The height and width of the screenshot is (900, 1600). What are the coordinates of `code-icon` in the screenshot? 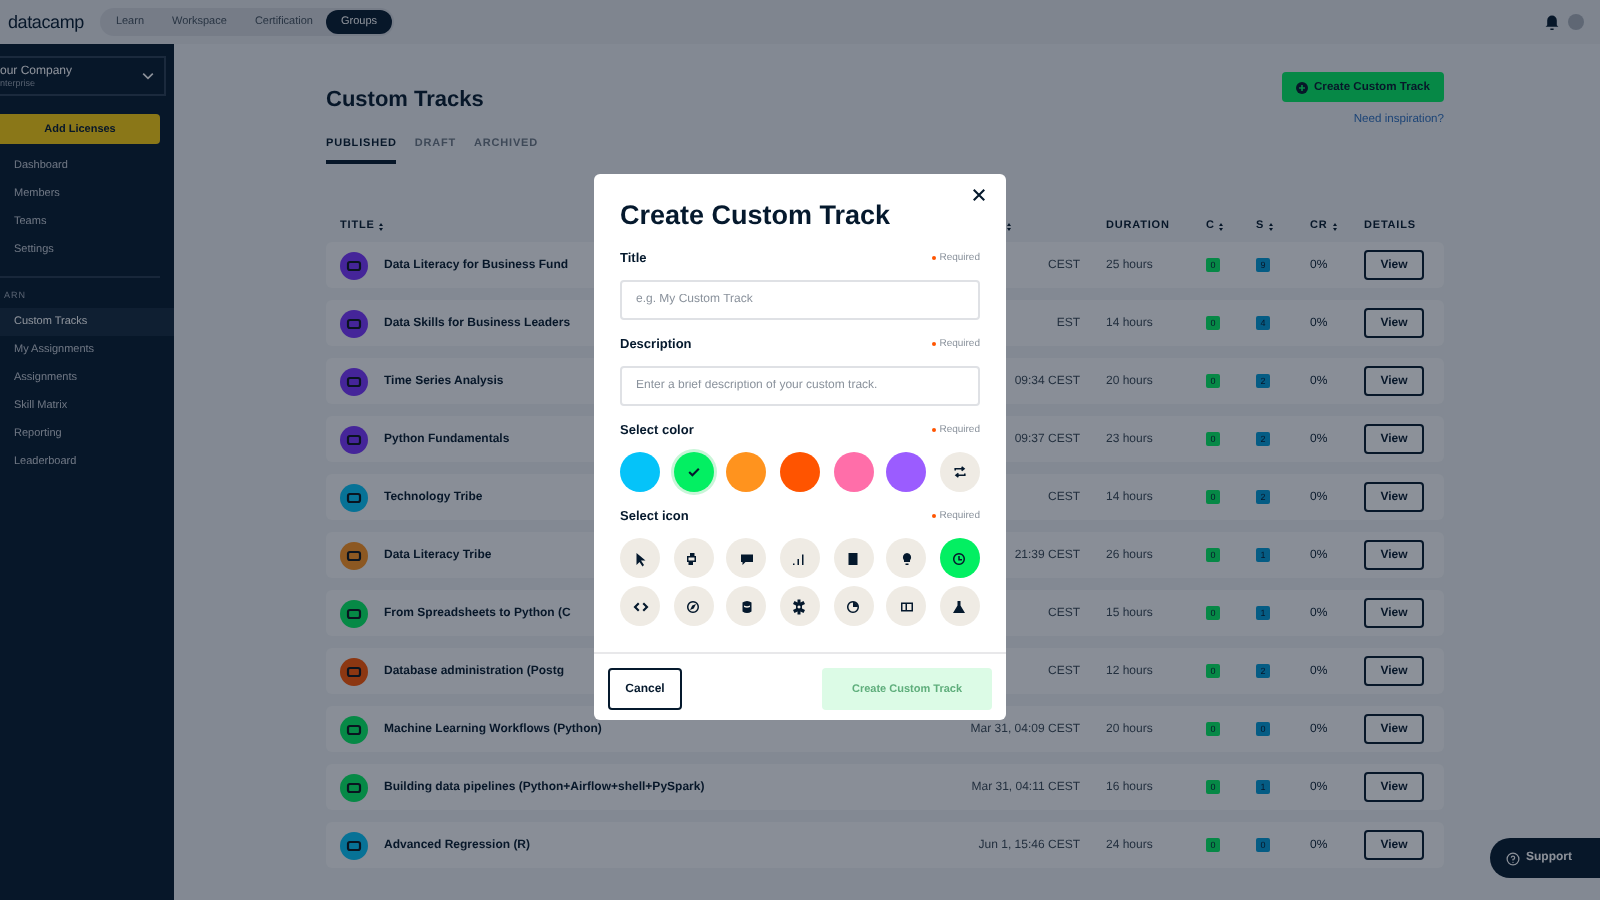 It's located at (640, 606).